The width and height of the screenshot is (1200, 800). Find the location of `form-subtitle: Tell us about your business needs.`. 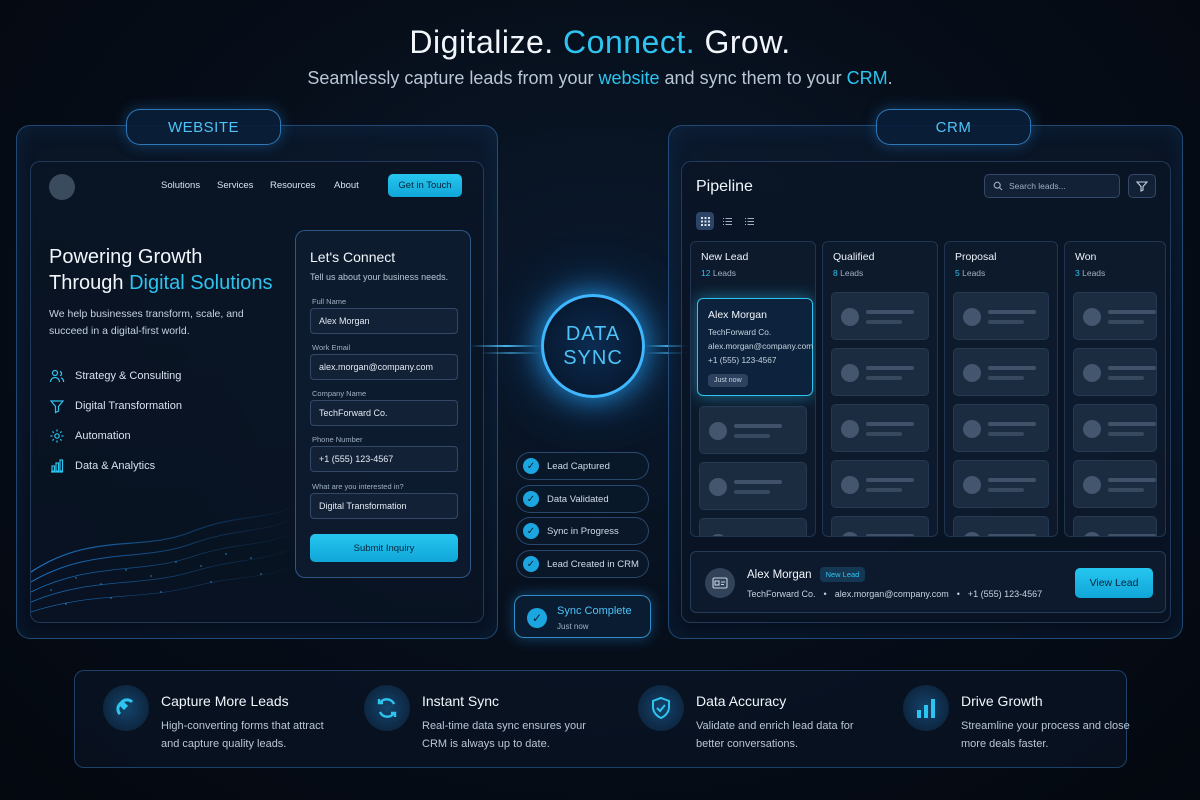

form-subtitle: Tell us about your business needs. is located at coordinates (379, 277).